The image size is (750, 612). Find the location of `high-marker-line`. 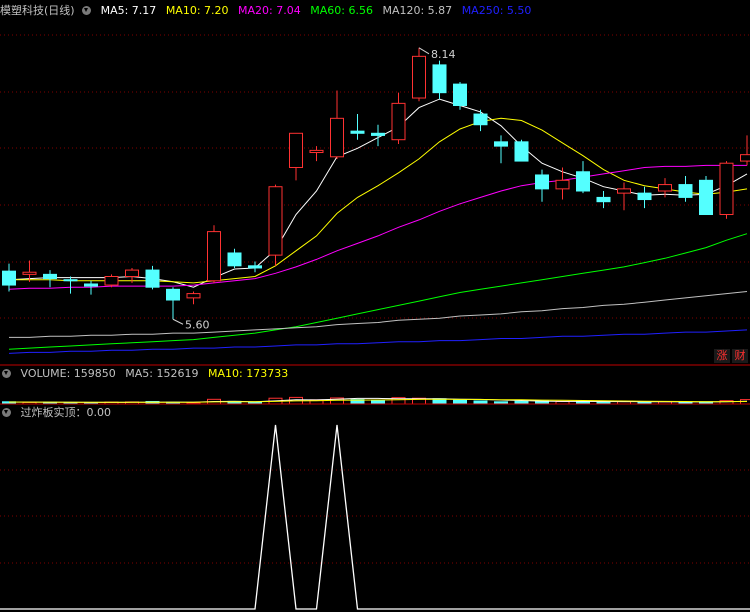

high-marker-line is located at coordinates (424, 51).